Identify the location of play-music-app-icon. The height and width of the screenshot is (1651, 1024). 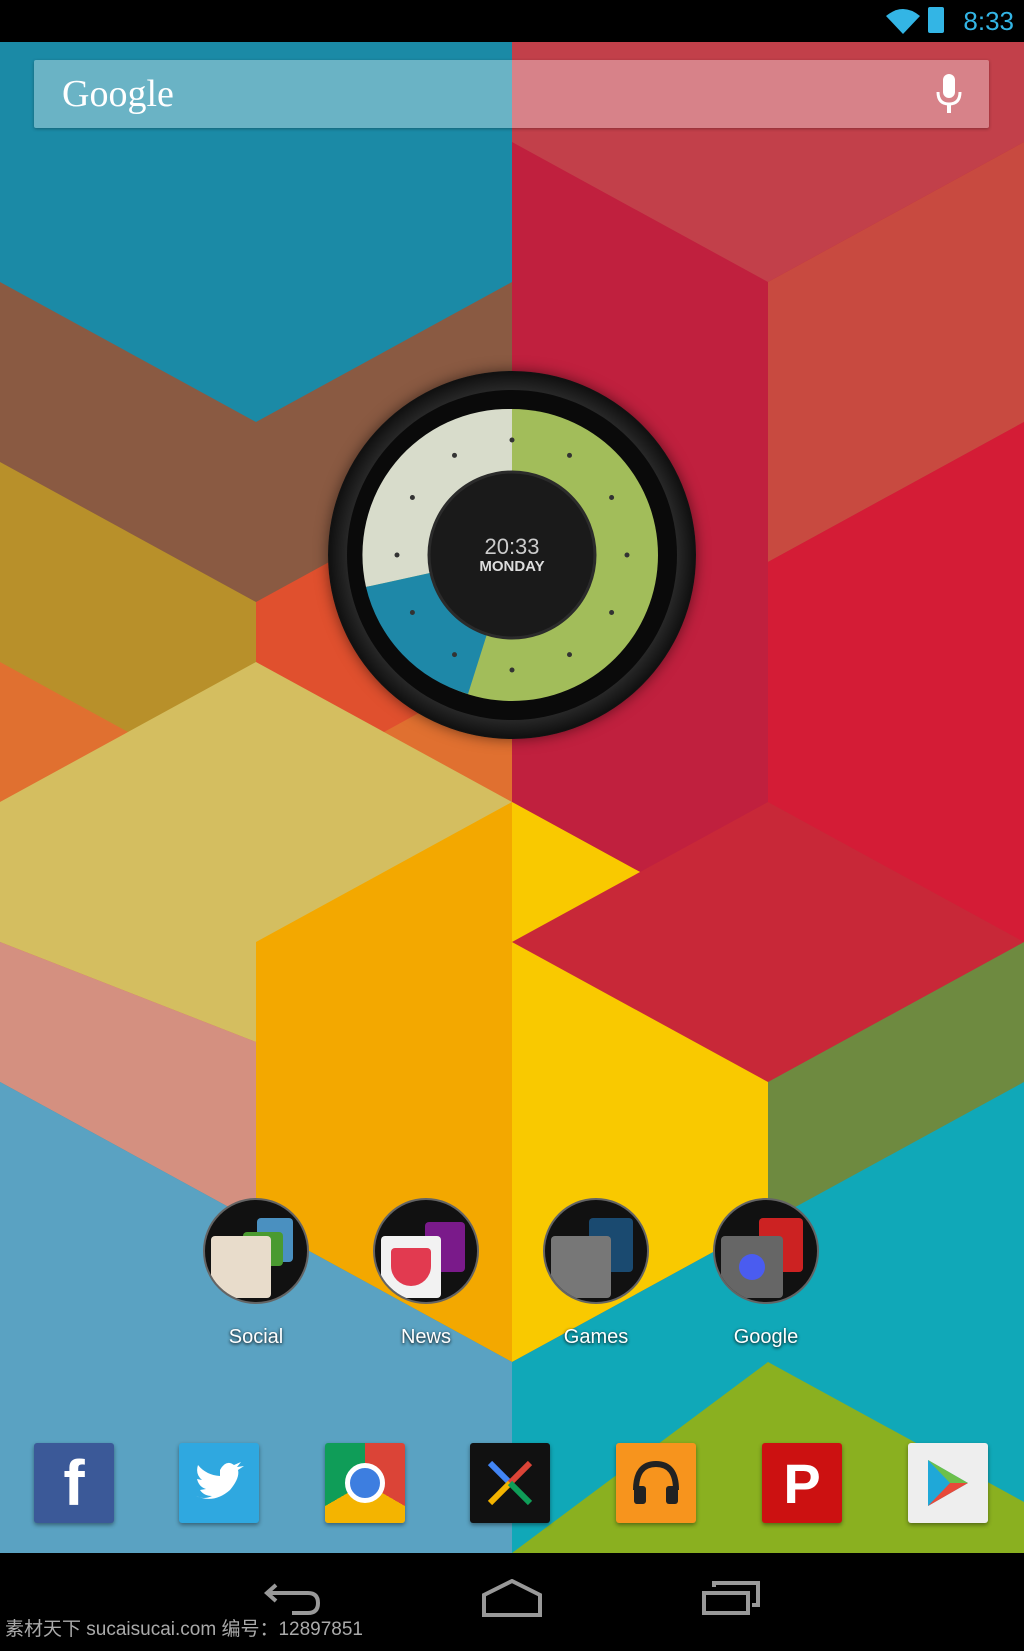
(656, 1483).